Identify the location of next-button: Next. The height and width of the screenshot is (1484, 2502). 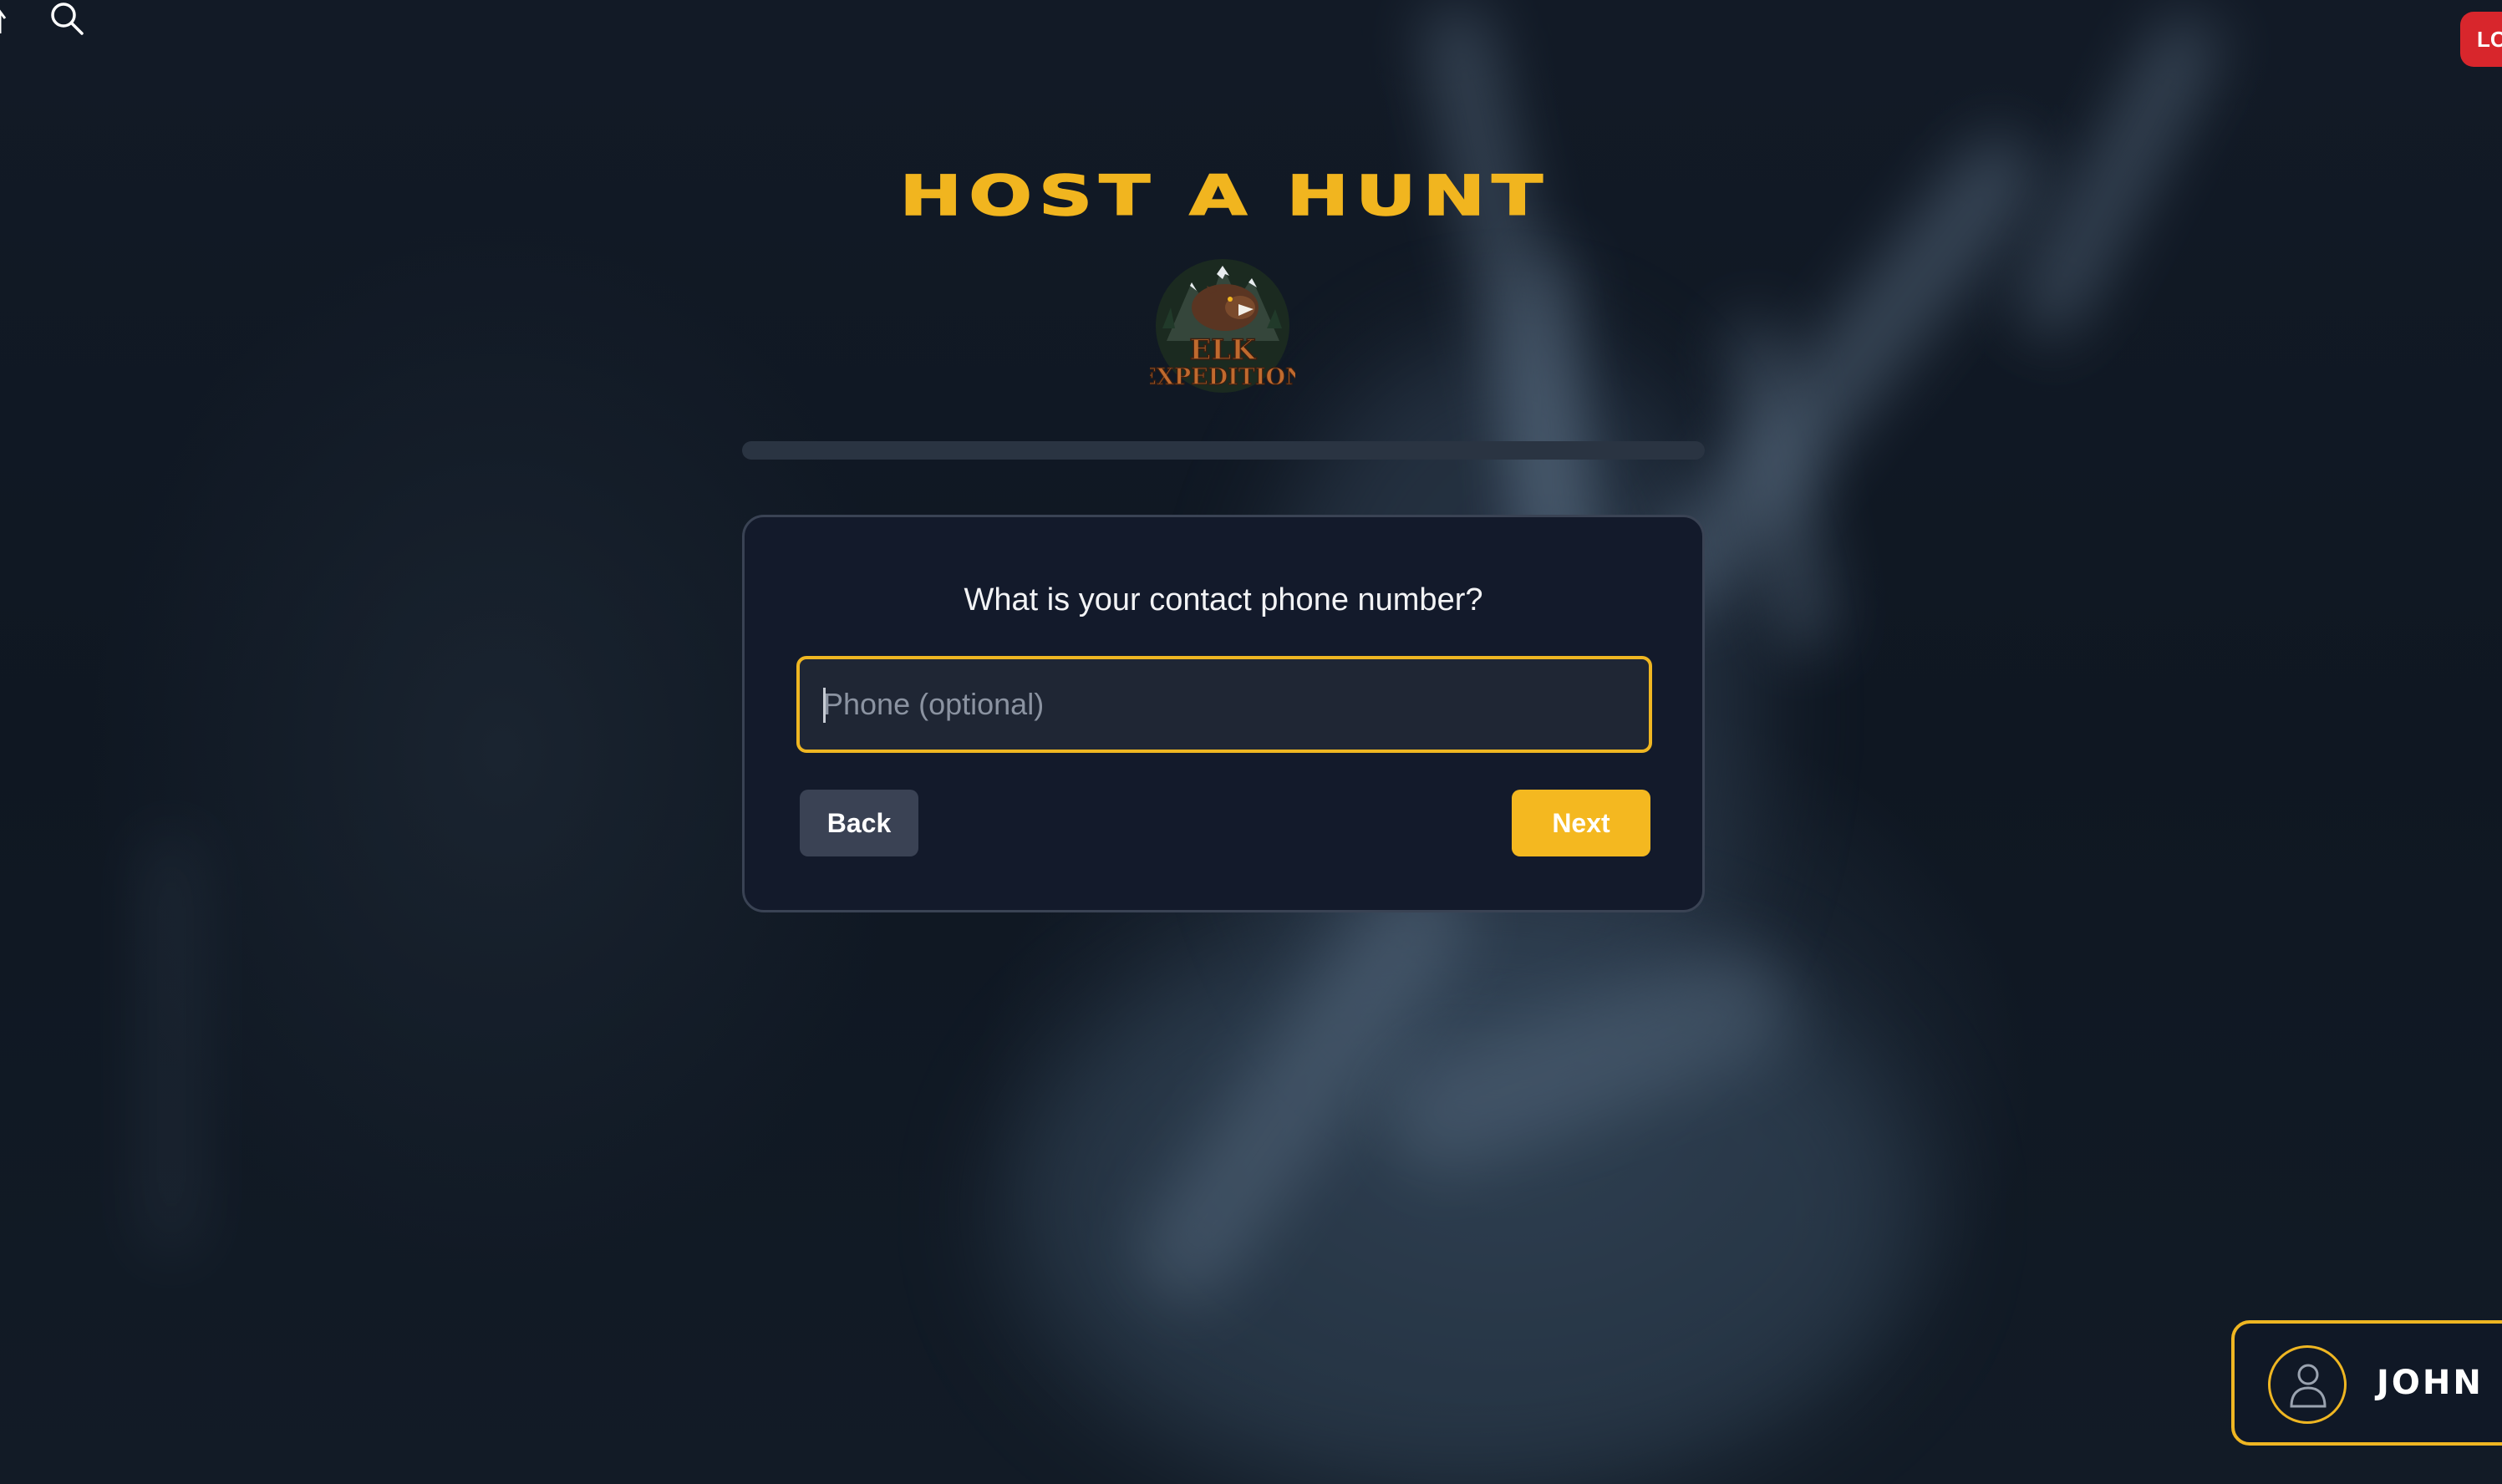
(1581, 823).